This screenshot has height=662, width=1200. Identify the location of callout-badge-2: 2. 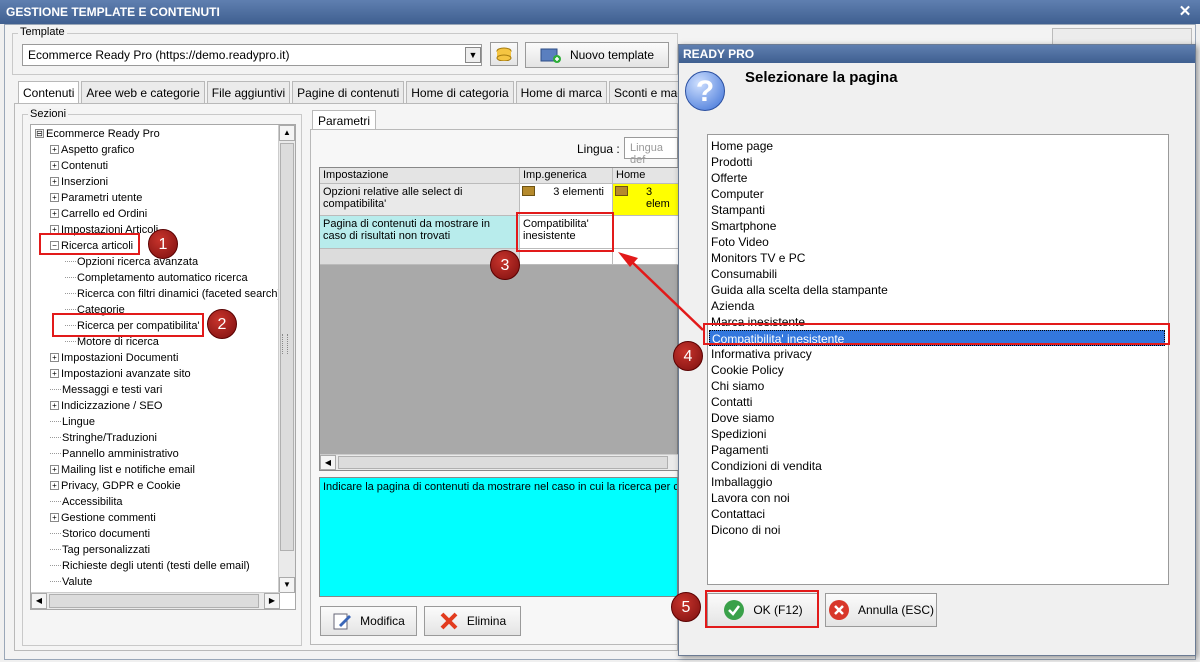
(222, 324).